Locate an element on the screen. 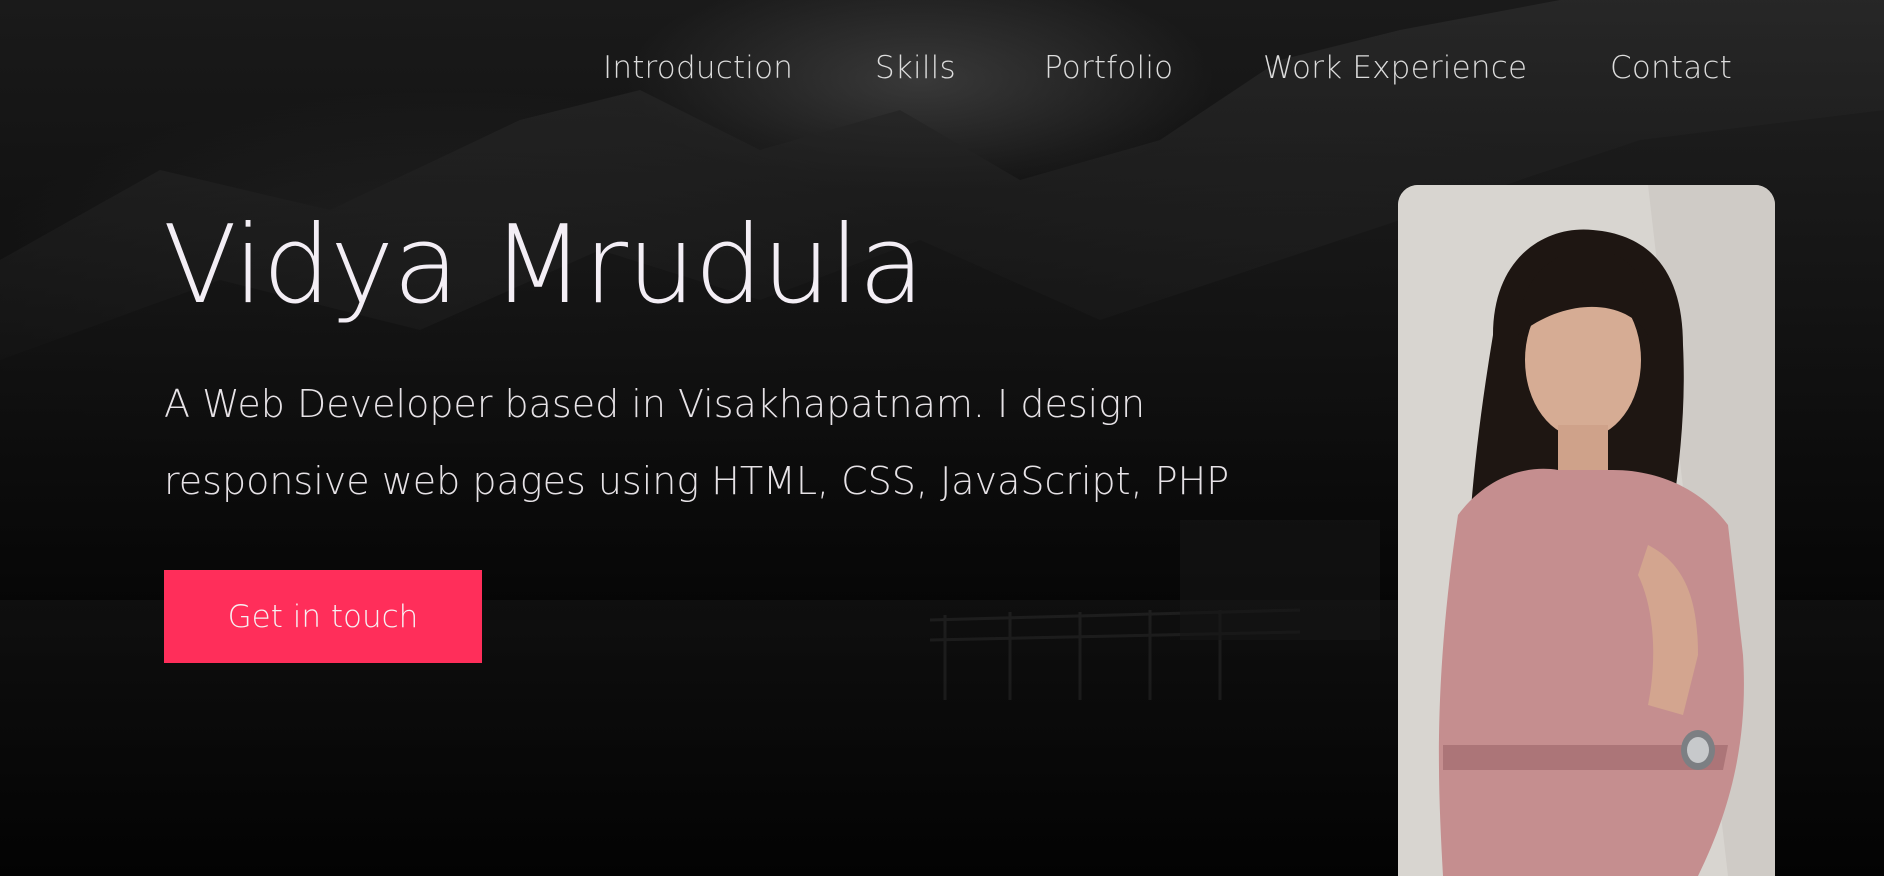 This screenshot has width=1884, height=876. nav-item-contact: Contact is located at coordinates (1671, 68).